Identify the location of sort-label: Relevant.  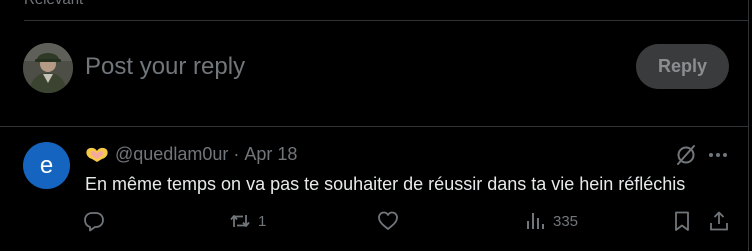
(53, 4).